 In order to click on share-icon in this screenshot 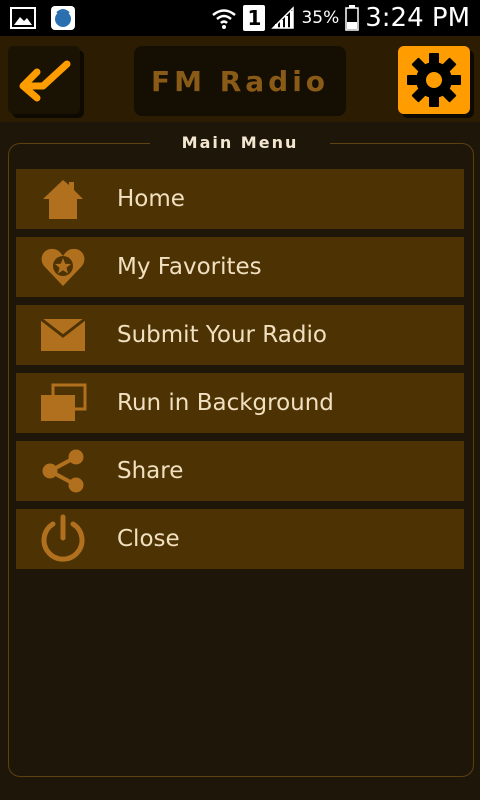, I will do `click(63, 471)`.